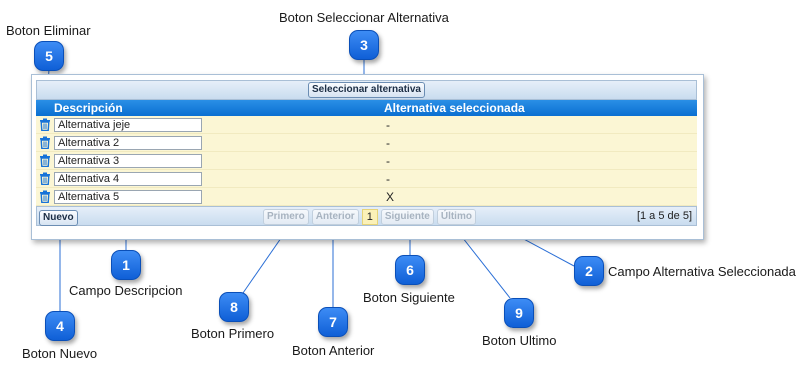  What do you see at coordinates (390, 196) in the screenshot?
I see `selected-value: X` at bounding box center [390, 196].